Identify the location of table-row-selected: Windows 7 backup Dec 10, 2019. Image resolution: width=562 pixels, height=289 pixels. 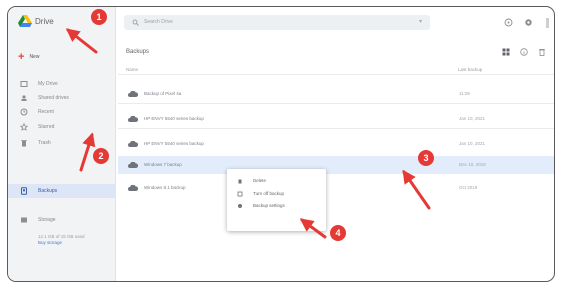
(336, 165).